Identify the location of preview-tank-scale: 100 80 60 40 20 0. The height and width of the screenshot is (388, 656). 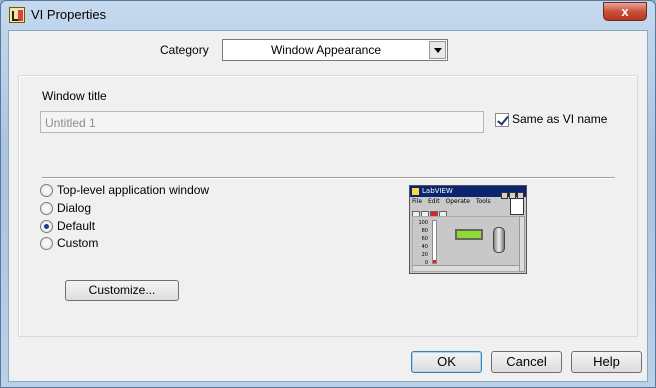
(423, 243).